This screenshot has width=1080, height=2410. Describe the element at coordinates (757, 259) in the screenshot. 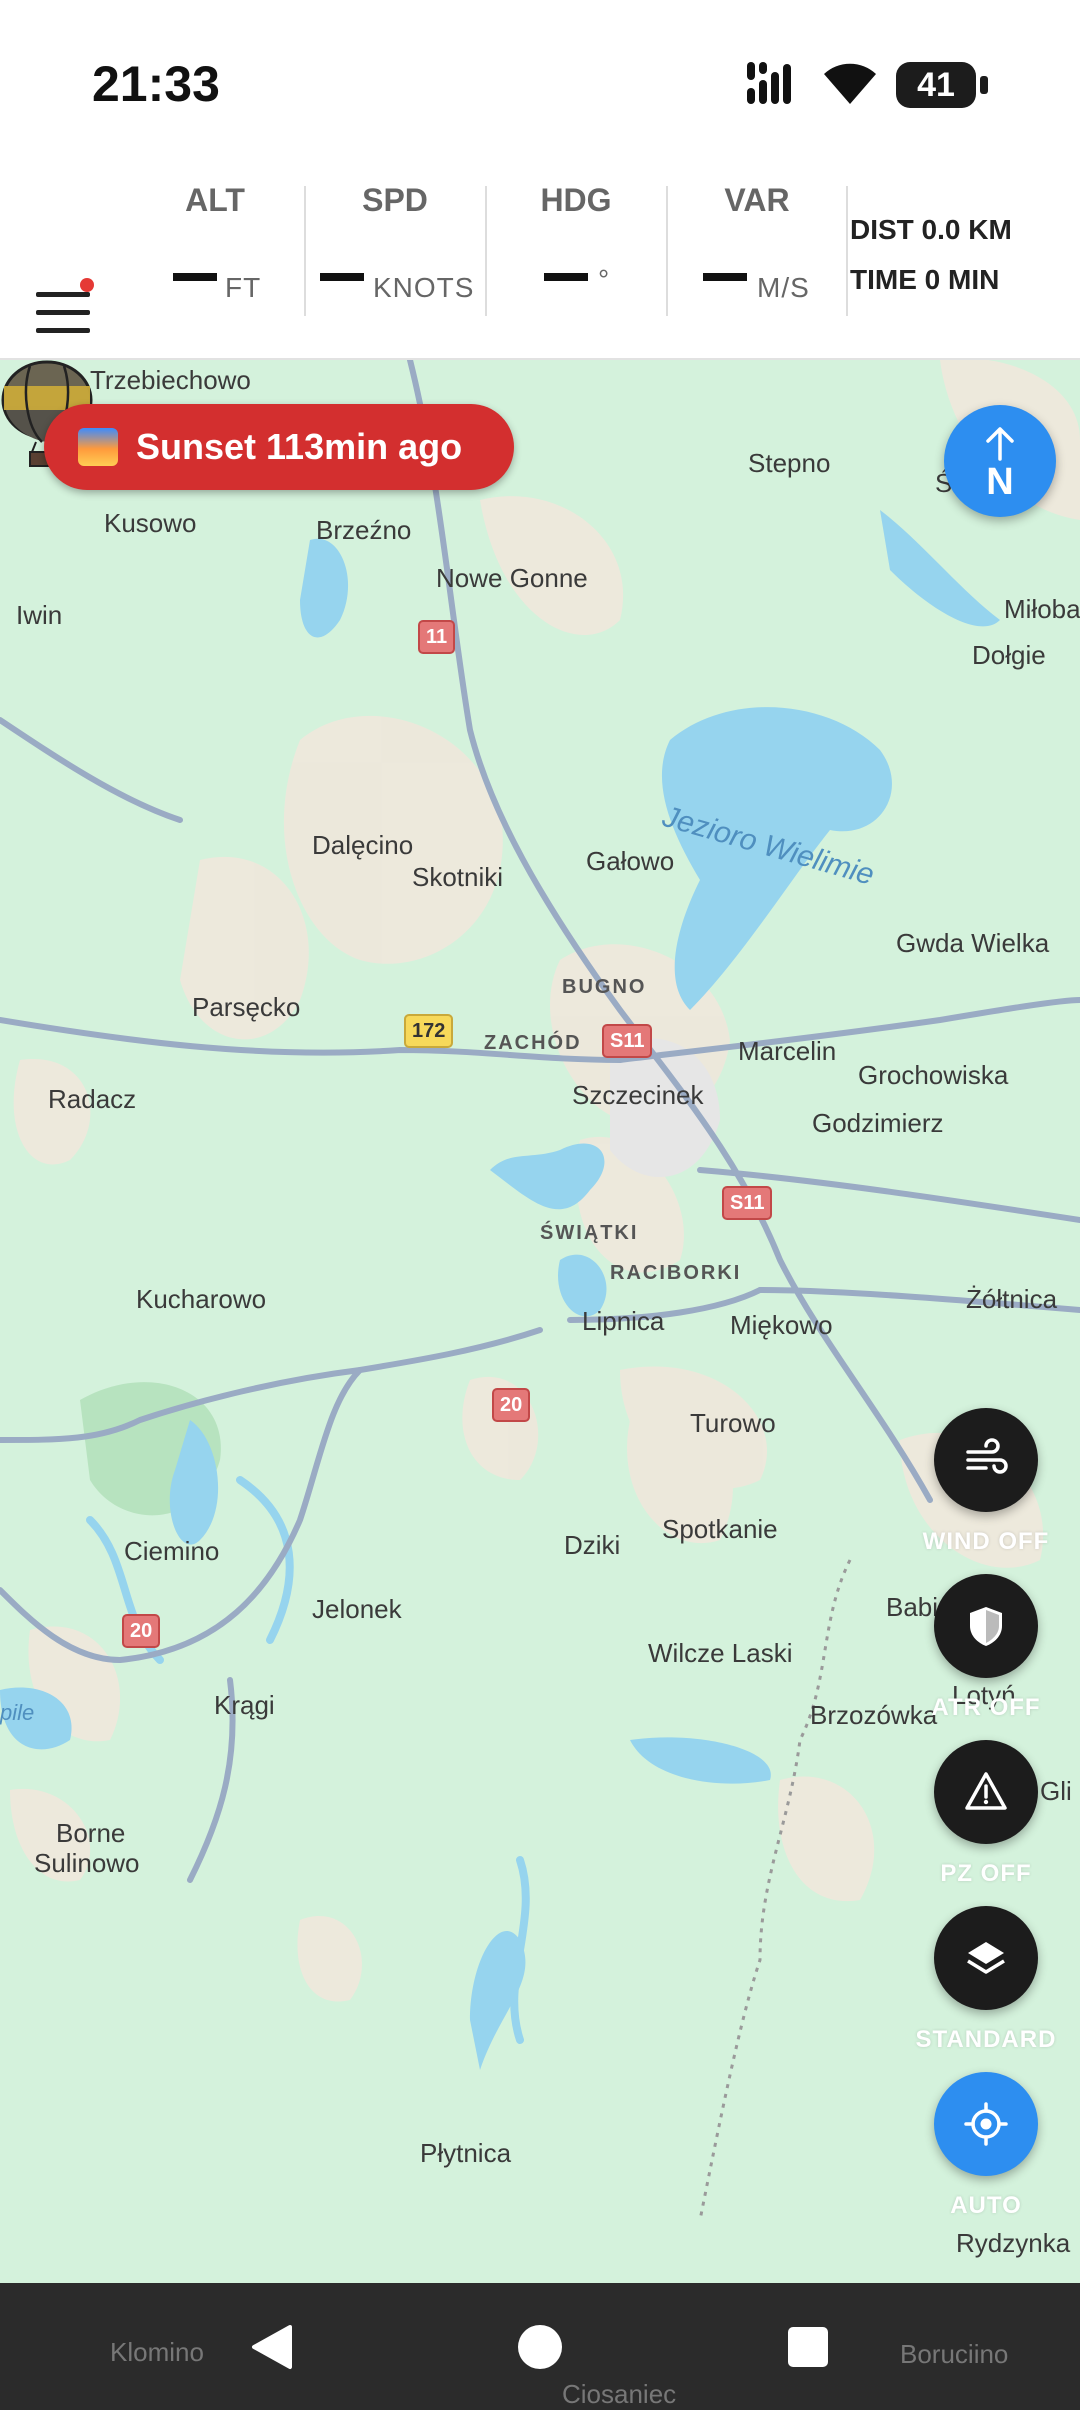

I see `gauge-var: VAR M/S` at that location.